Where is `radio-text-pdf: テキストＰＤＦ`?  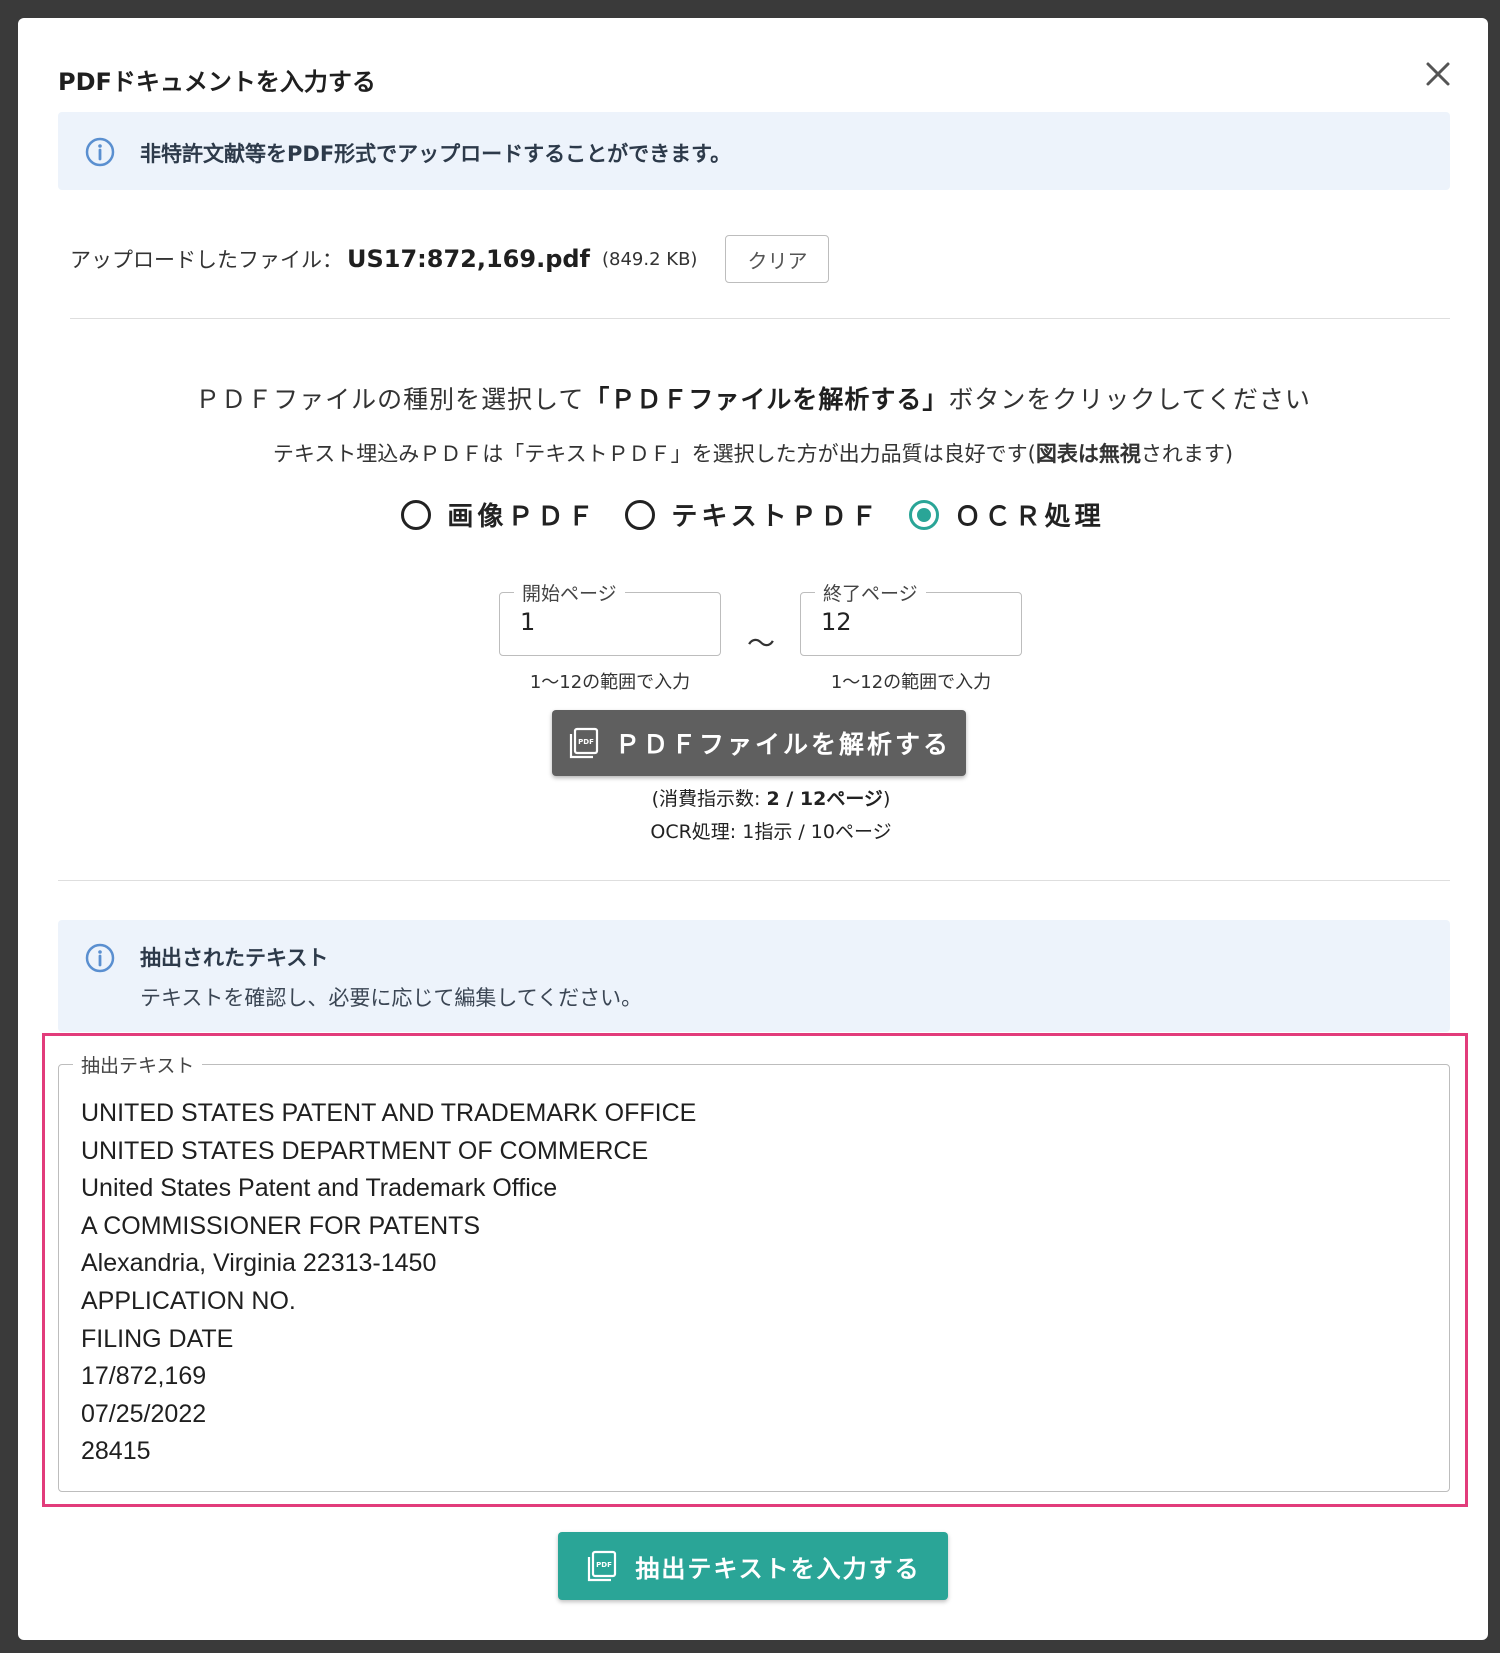
radio-text-pdf: テキストＰＤＦ is located at coordinates (752, 514).